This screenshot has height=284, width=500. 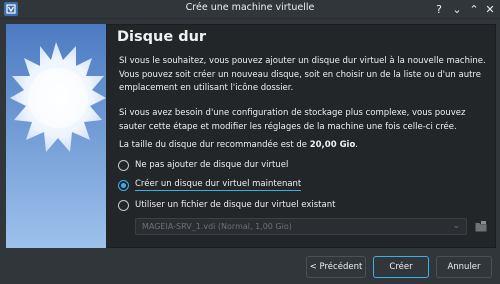 What do you see at coordinates (212, 165) in the screenshot?
I see `option-label: Ne pas ajouter de disque dur virtuel` at bounding box center [212, 165].